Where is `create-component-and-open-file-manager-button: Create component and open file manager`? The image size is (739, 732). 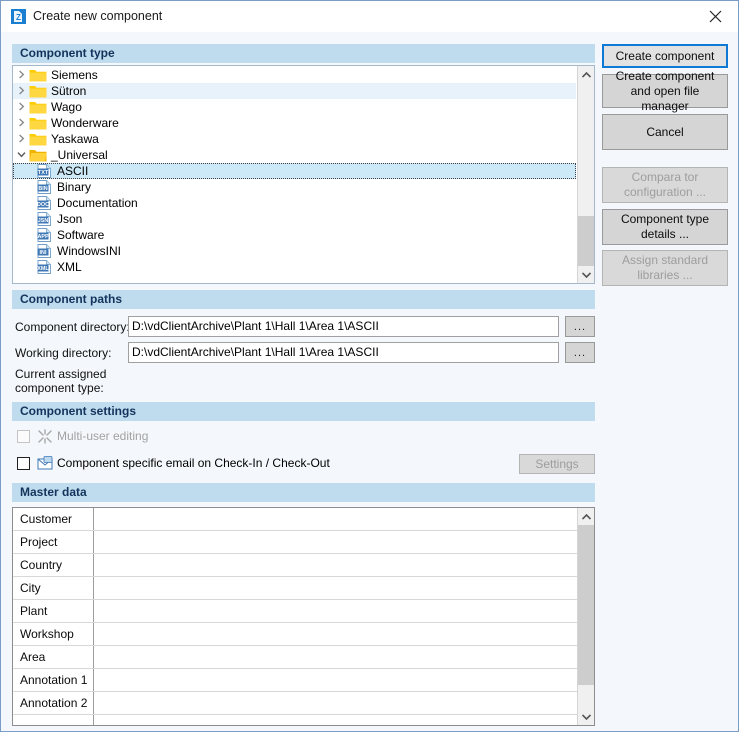
create-component-and-open-file-manager-button: Create component and open file manager is located at coordinates (665, 91).